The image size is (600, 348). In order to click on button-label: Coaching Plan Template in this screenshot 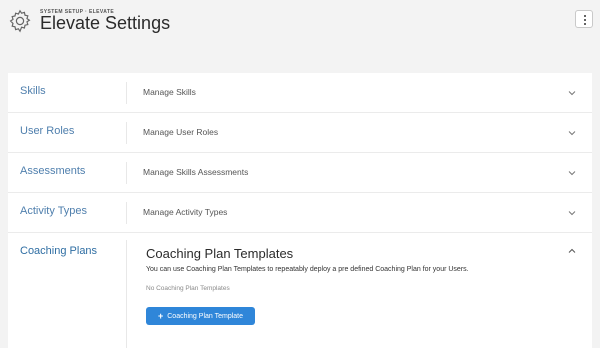, I will do `click(205, 316)`.